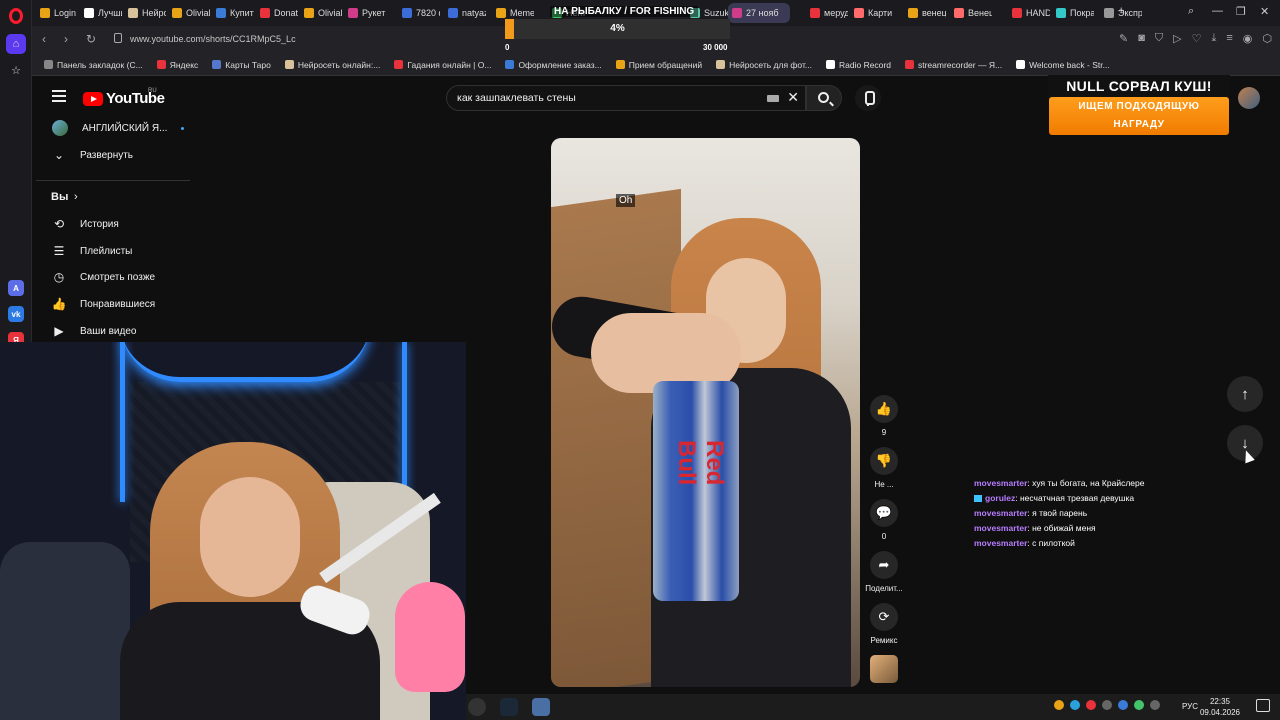  I want to click on bookmark-item: Radio Record, so click(858, 65).